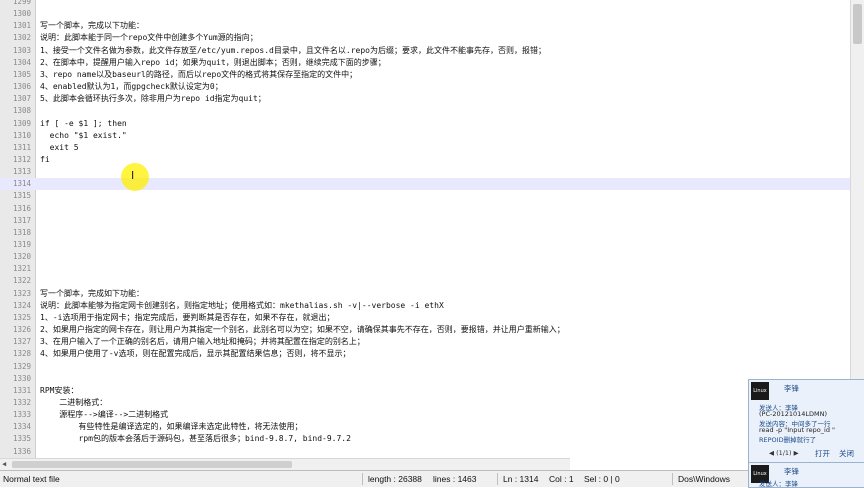  What do you see at coordinates (425, 367) in the screenshot?
I see `editor-line: 1329` at bounding box center [425, 367].